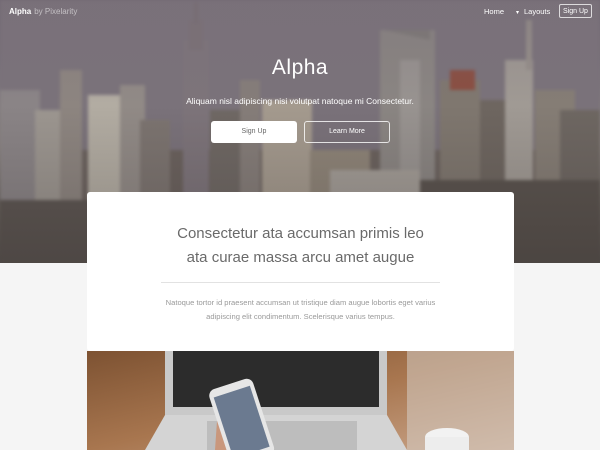 Image resolution: width=600 pixels, height=450 pixels. Describe the element at coordinates (56, 11) in the screenshot. I see `brand-byline: by Pixelarity` at that location.